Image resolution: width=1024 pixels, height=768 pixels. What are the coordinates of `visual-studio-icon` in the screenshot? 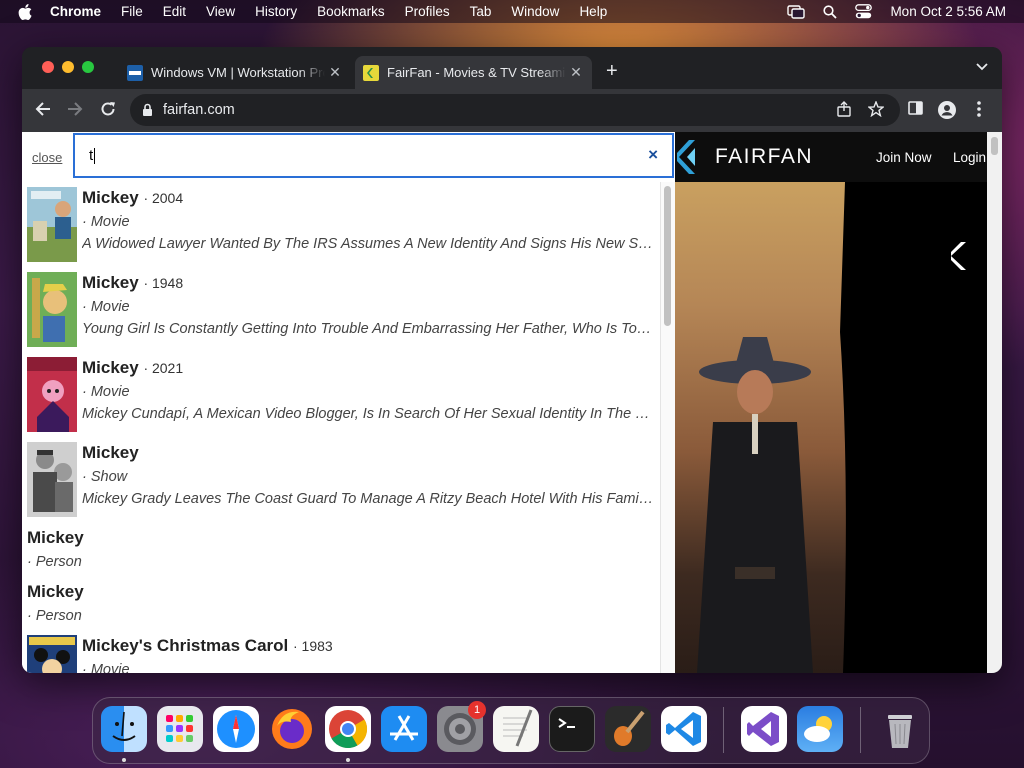 It's located at (764, 729).